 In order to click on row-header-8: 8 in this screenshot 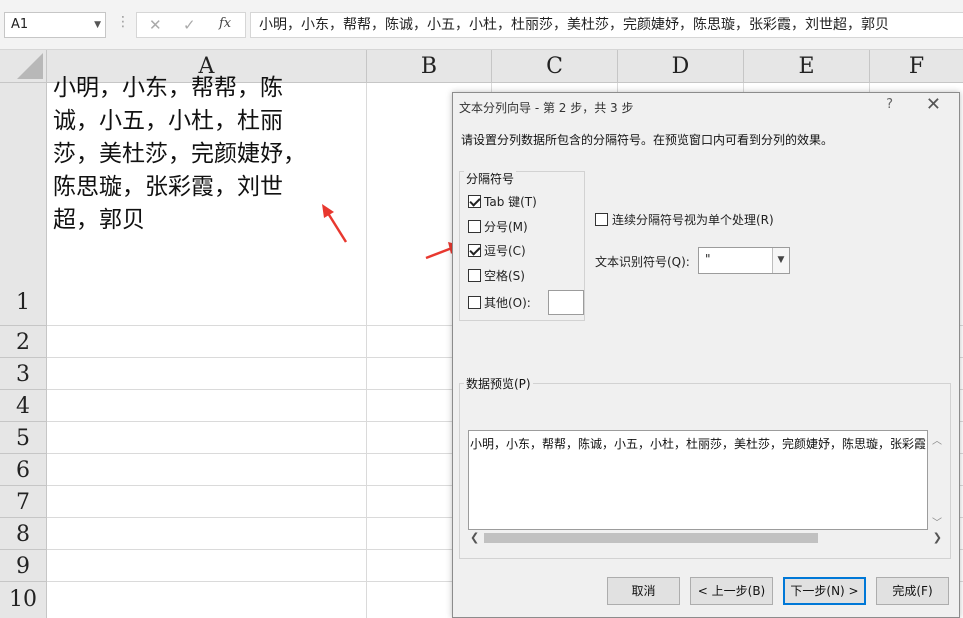, I will do `click(23, 534)`.